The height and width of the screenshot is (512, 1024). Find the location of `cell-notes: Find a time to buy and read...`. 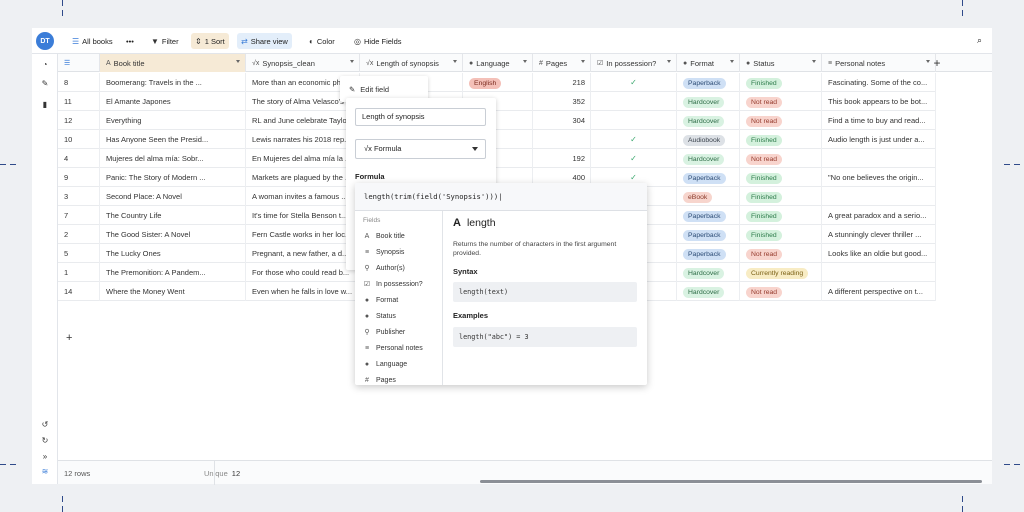

cell-notes: Find a time to buy and read... is located at coordinates (879, 120).